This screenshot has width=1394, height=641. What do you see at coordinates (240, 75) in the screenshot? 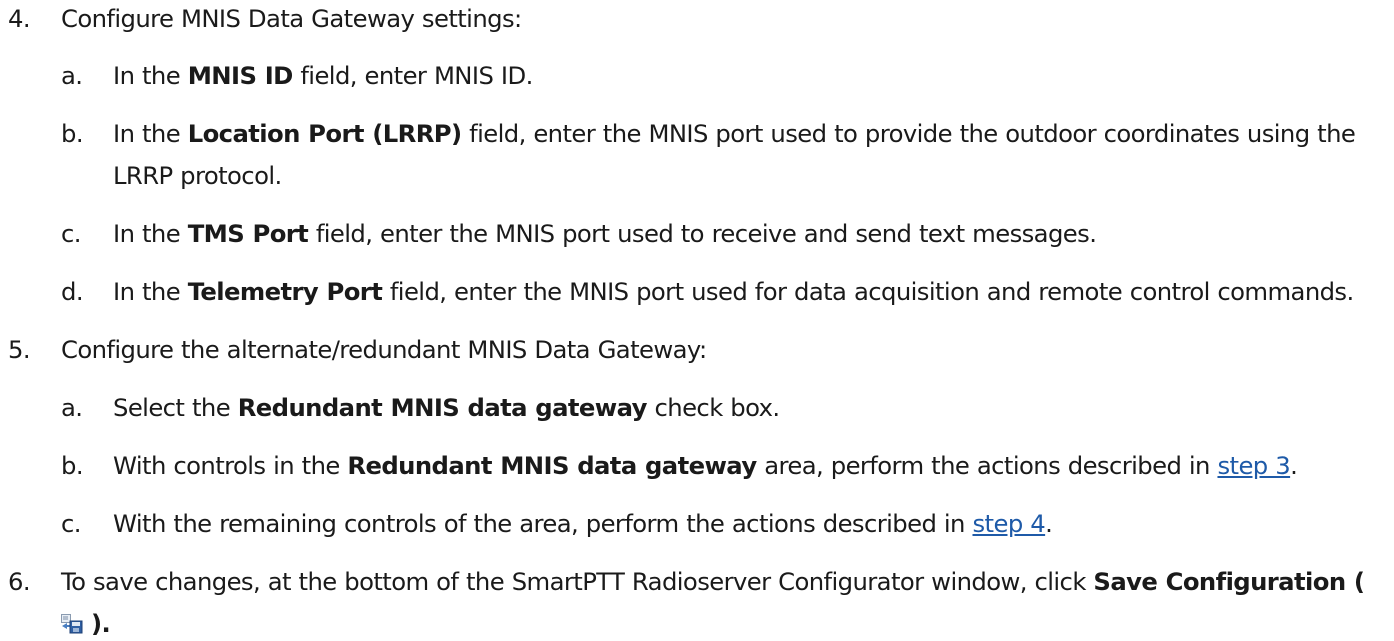
I see `field-name-mnis-id: MNIS ID` at bounding box center [240, 75].